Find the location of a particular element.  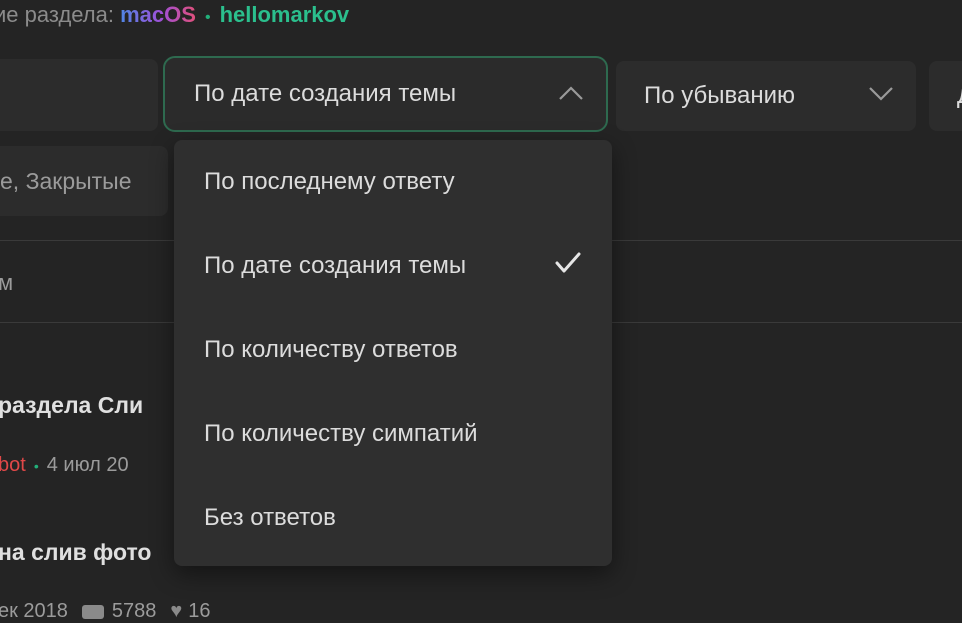

filter-prefix-text: е, Закрытые is located at coordinates (66, 181).